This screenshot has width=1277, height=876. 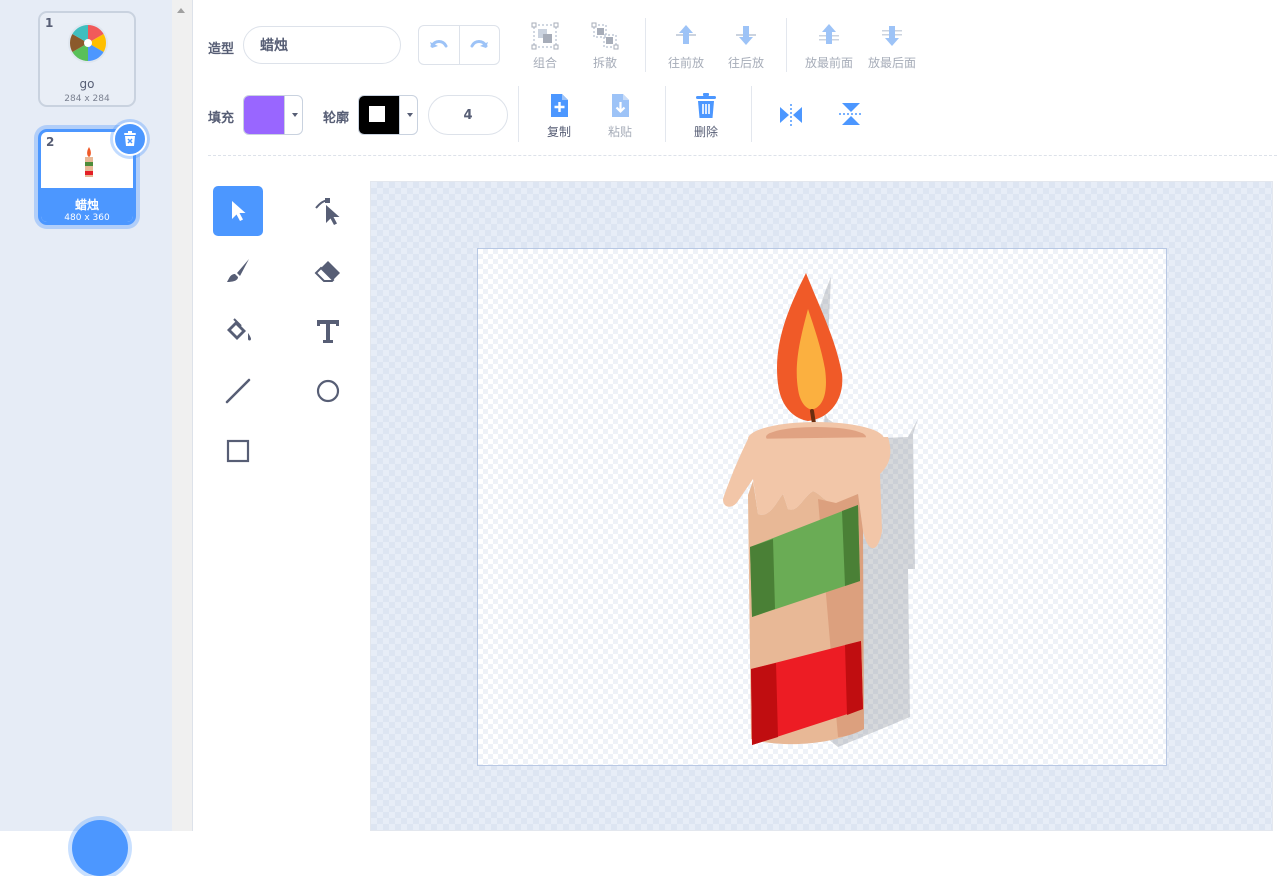 I want to click on add-costume-button, so click(x=100, y=848).